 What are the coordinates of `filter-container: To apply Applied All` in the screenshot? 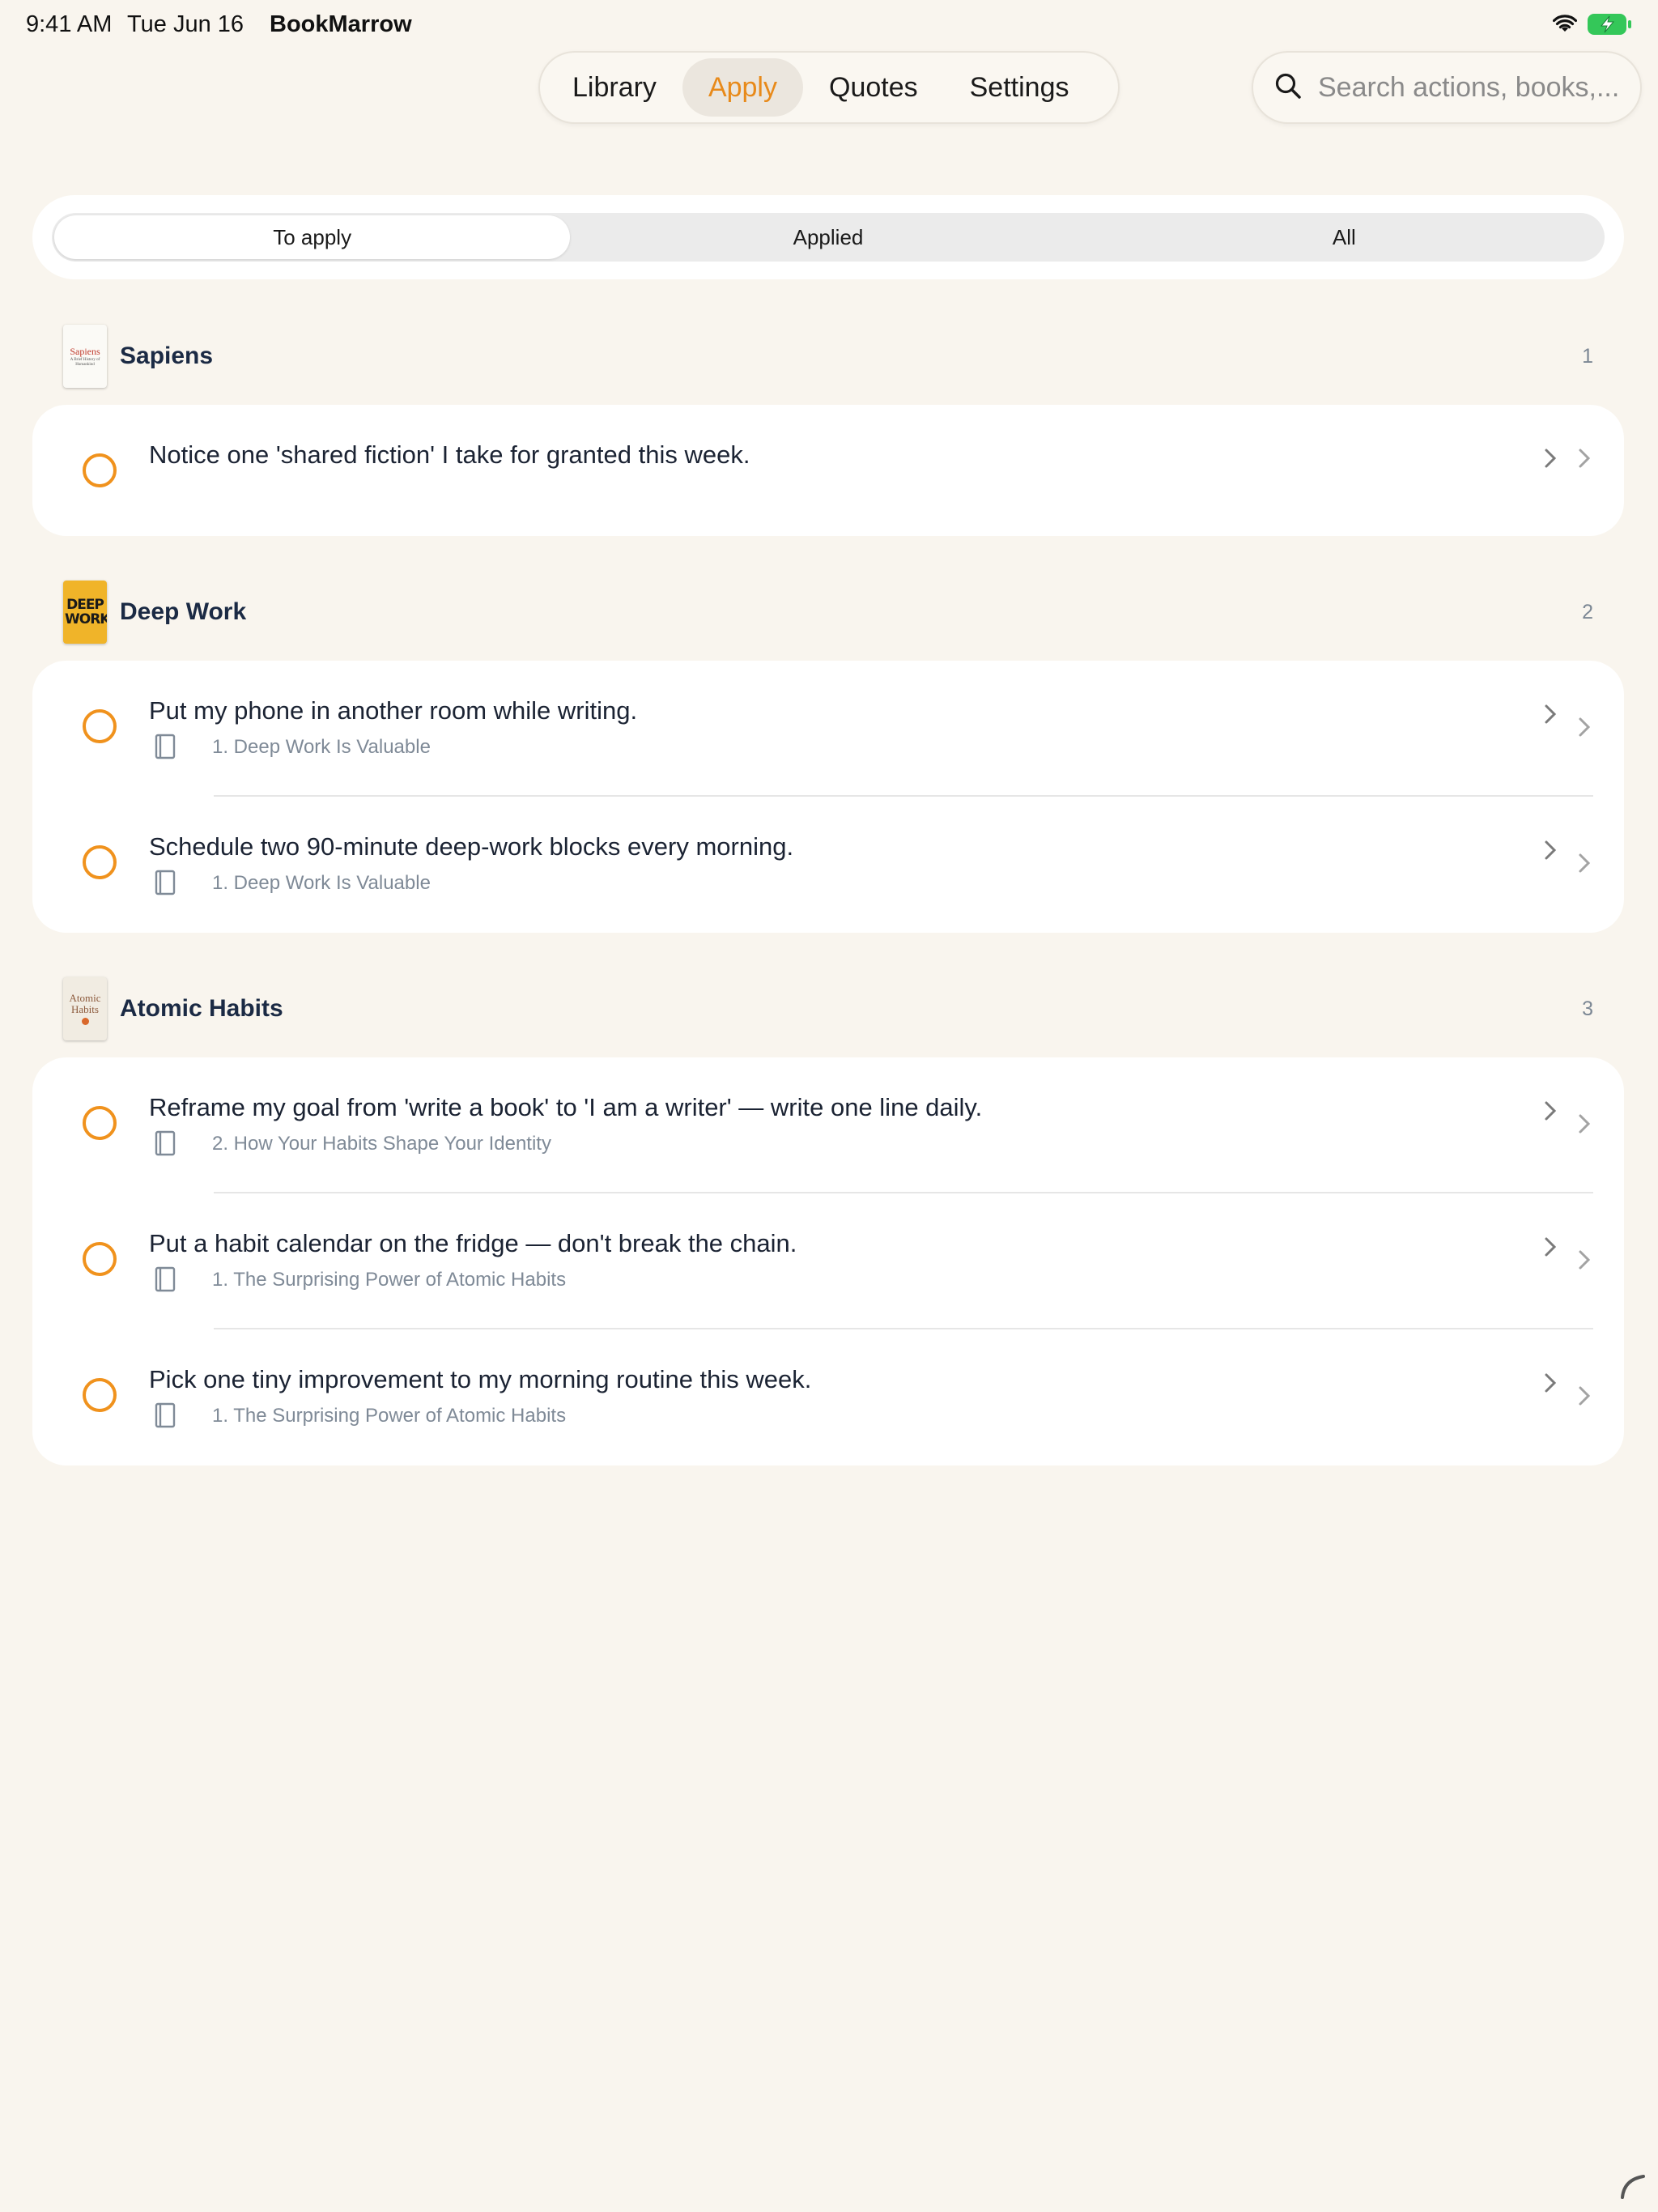 It's located at (828, 237).